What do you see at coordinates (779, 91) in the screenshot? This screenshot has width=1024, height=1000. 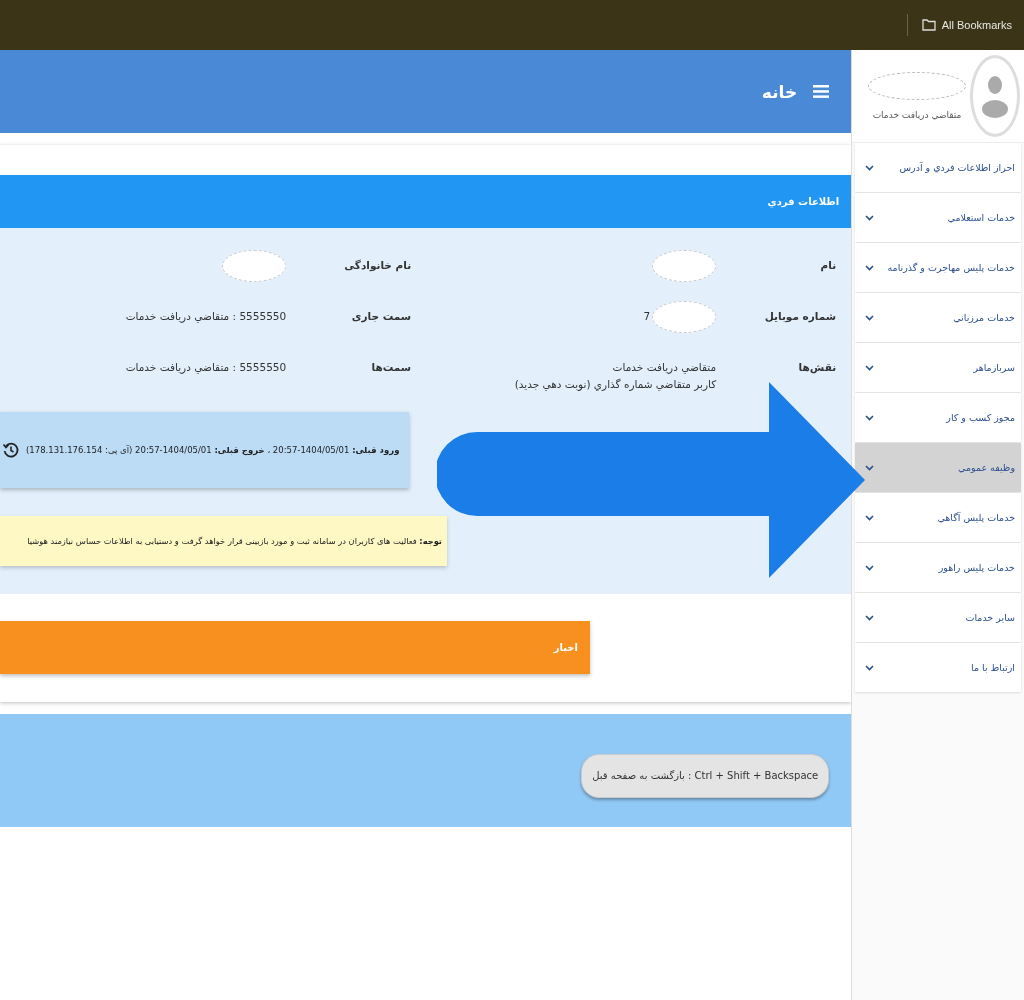 I see `page-title: خانه` at bounding box center [779, 91].